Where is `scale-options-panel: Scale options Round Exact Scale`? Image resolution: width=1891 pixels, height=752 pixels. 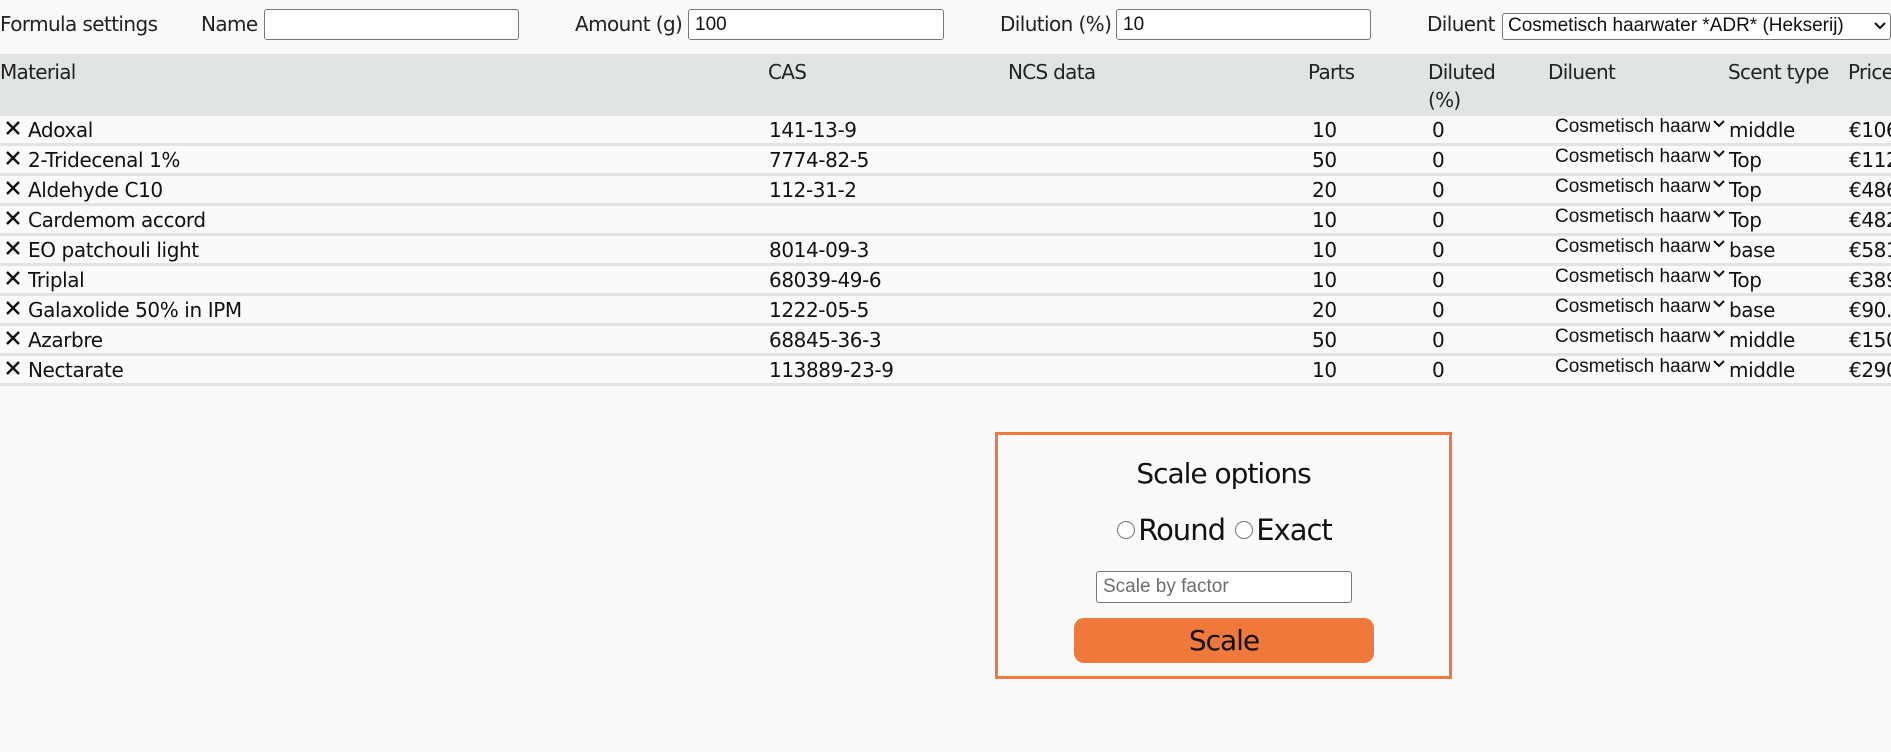 scale-options-panel: Scale options Round Exact Scale is located at coordinates (1223, 555).